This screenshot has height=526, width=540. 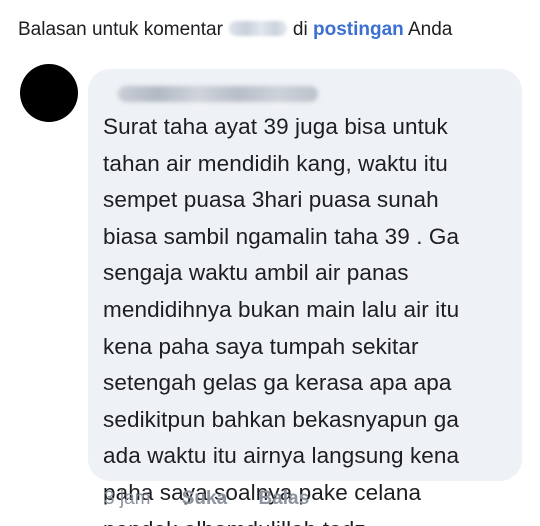 What do you see at coordinates (261, 346) in the screenshot?
I see `comment-line: kena paha saya tumpah sekitar` at bounding box center [261, 346].